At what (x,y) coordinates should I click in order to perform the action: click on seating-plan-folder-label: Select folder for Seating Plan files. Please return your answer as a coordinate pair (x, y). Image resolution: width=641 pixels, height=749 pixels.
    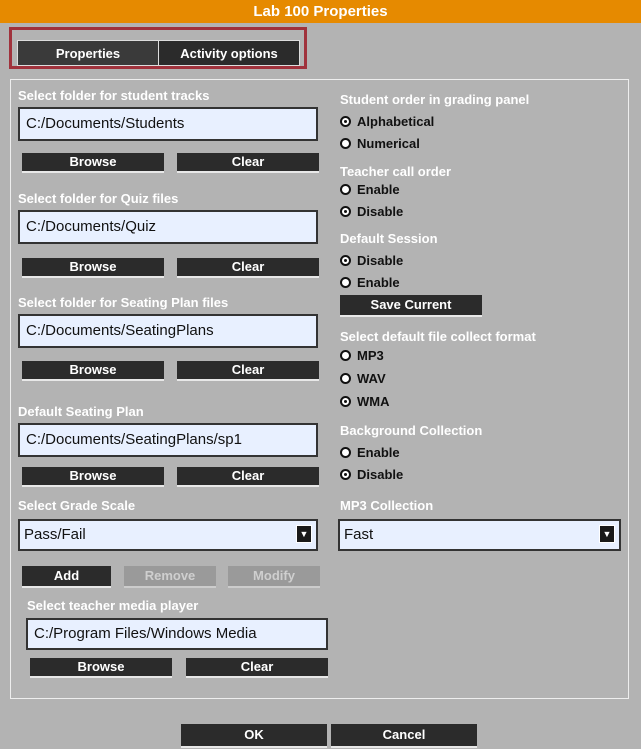
    Looking at the image, I should click on (123, 302).